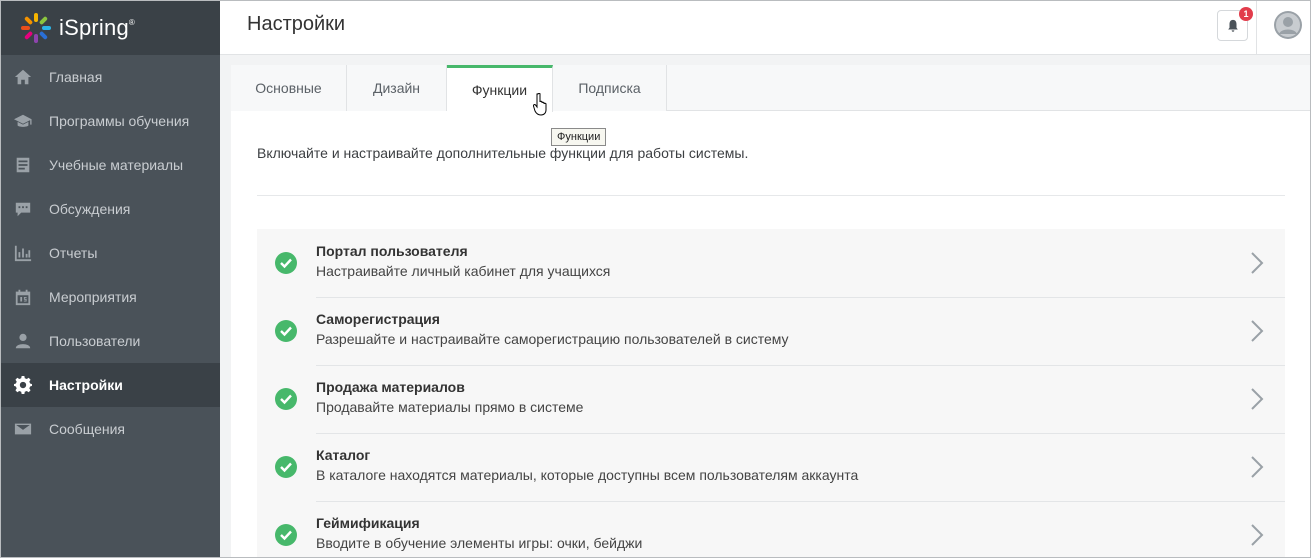 This screenshot has width=1311, height=558. I want to click on sidebar-item-reports: Отчеты, so click(110, 253).